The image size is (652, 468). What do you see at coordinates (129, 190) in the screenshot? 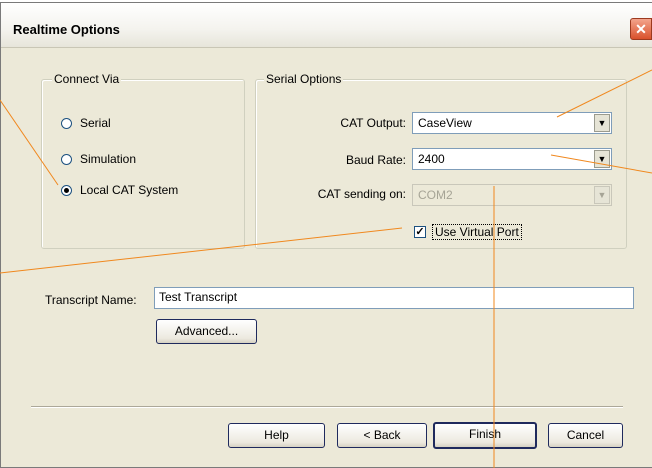
I see `radio-local-cat-system-label: Local CAT System` at bounding box center [129, 190].